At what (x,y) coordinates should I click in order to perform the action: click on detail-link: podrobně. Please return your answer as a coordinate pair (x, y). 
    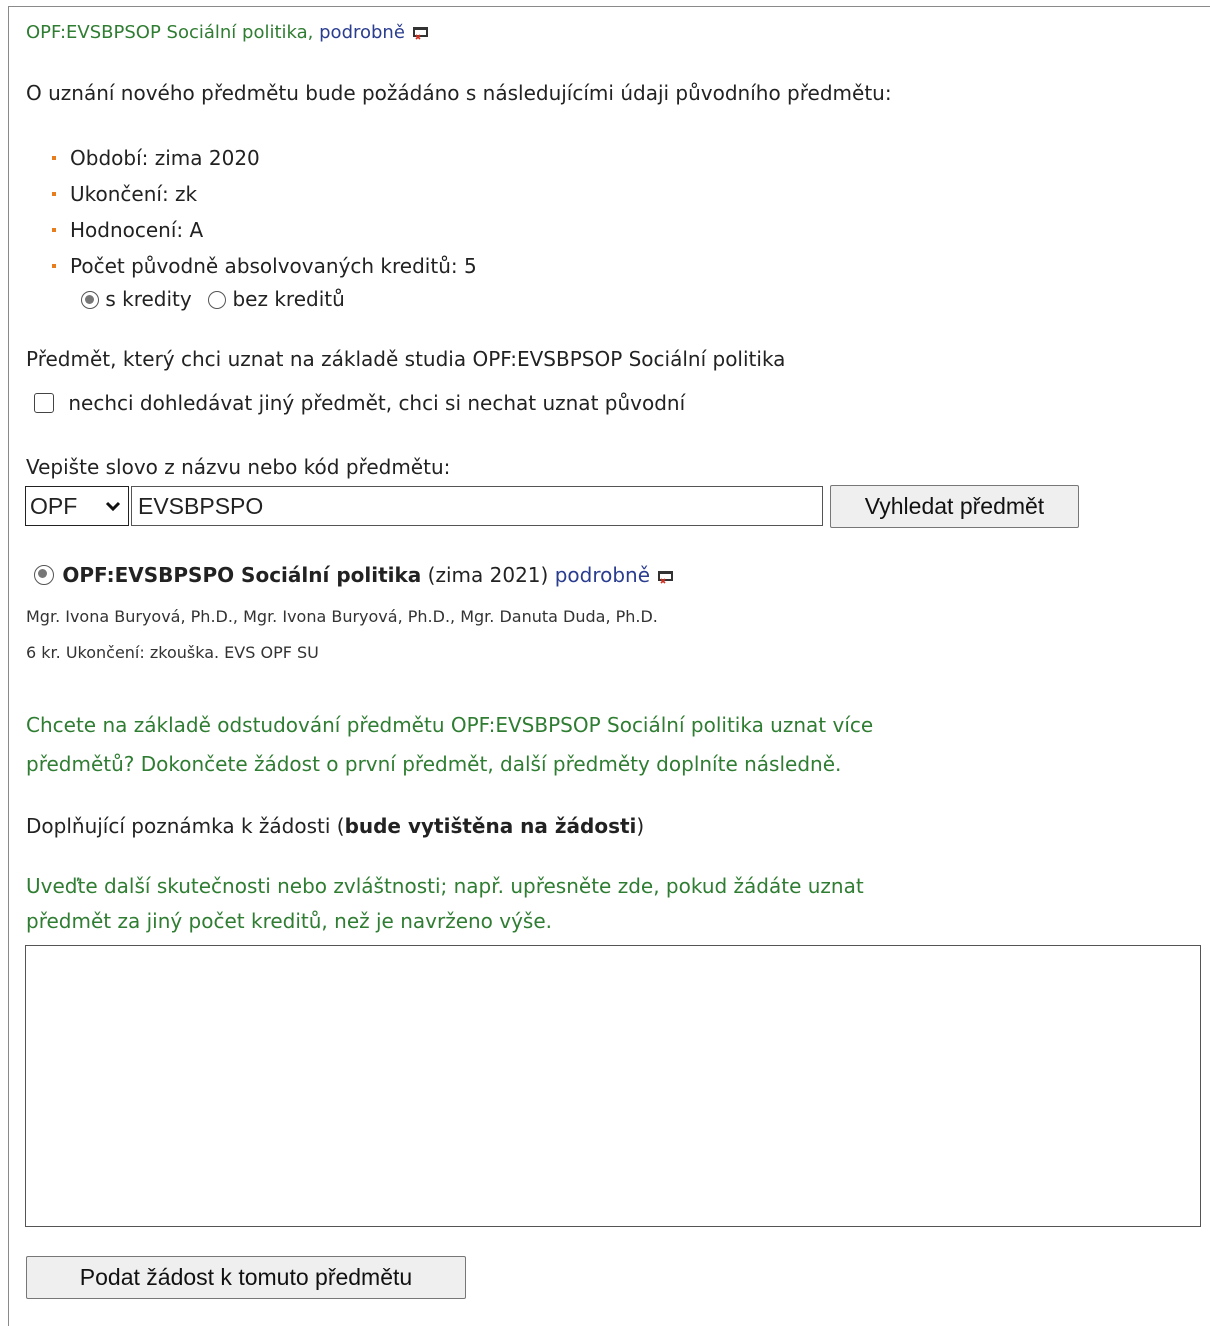
    Looking at the image, I should click on (362, 32).